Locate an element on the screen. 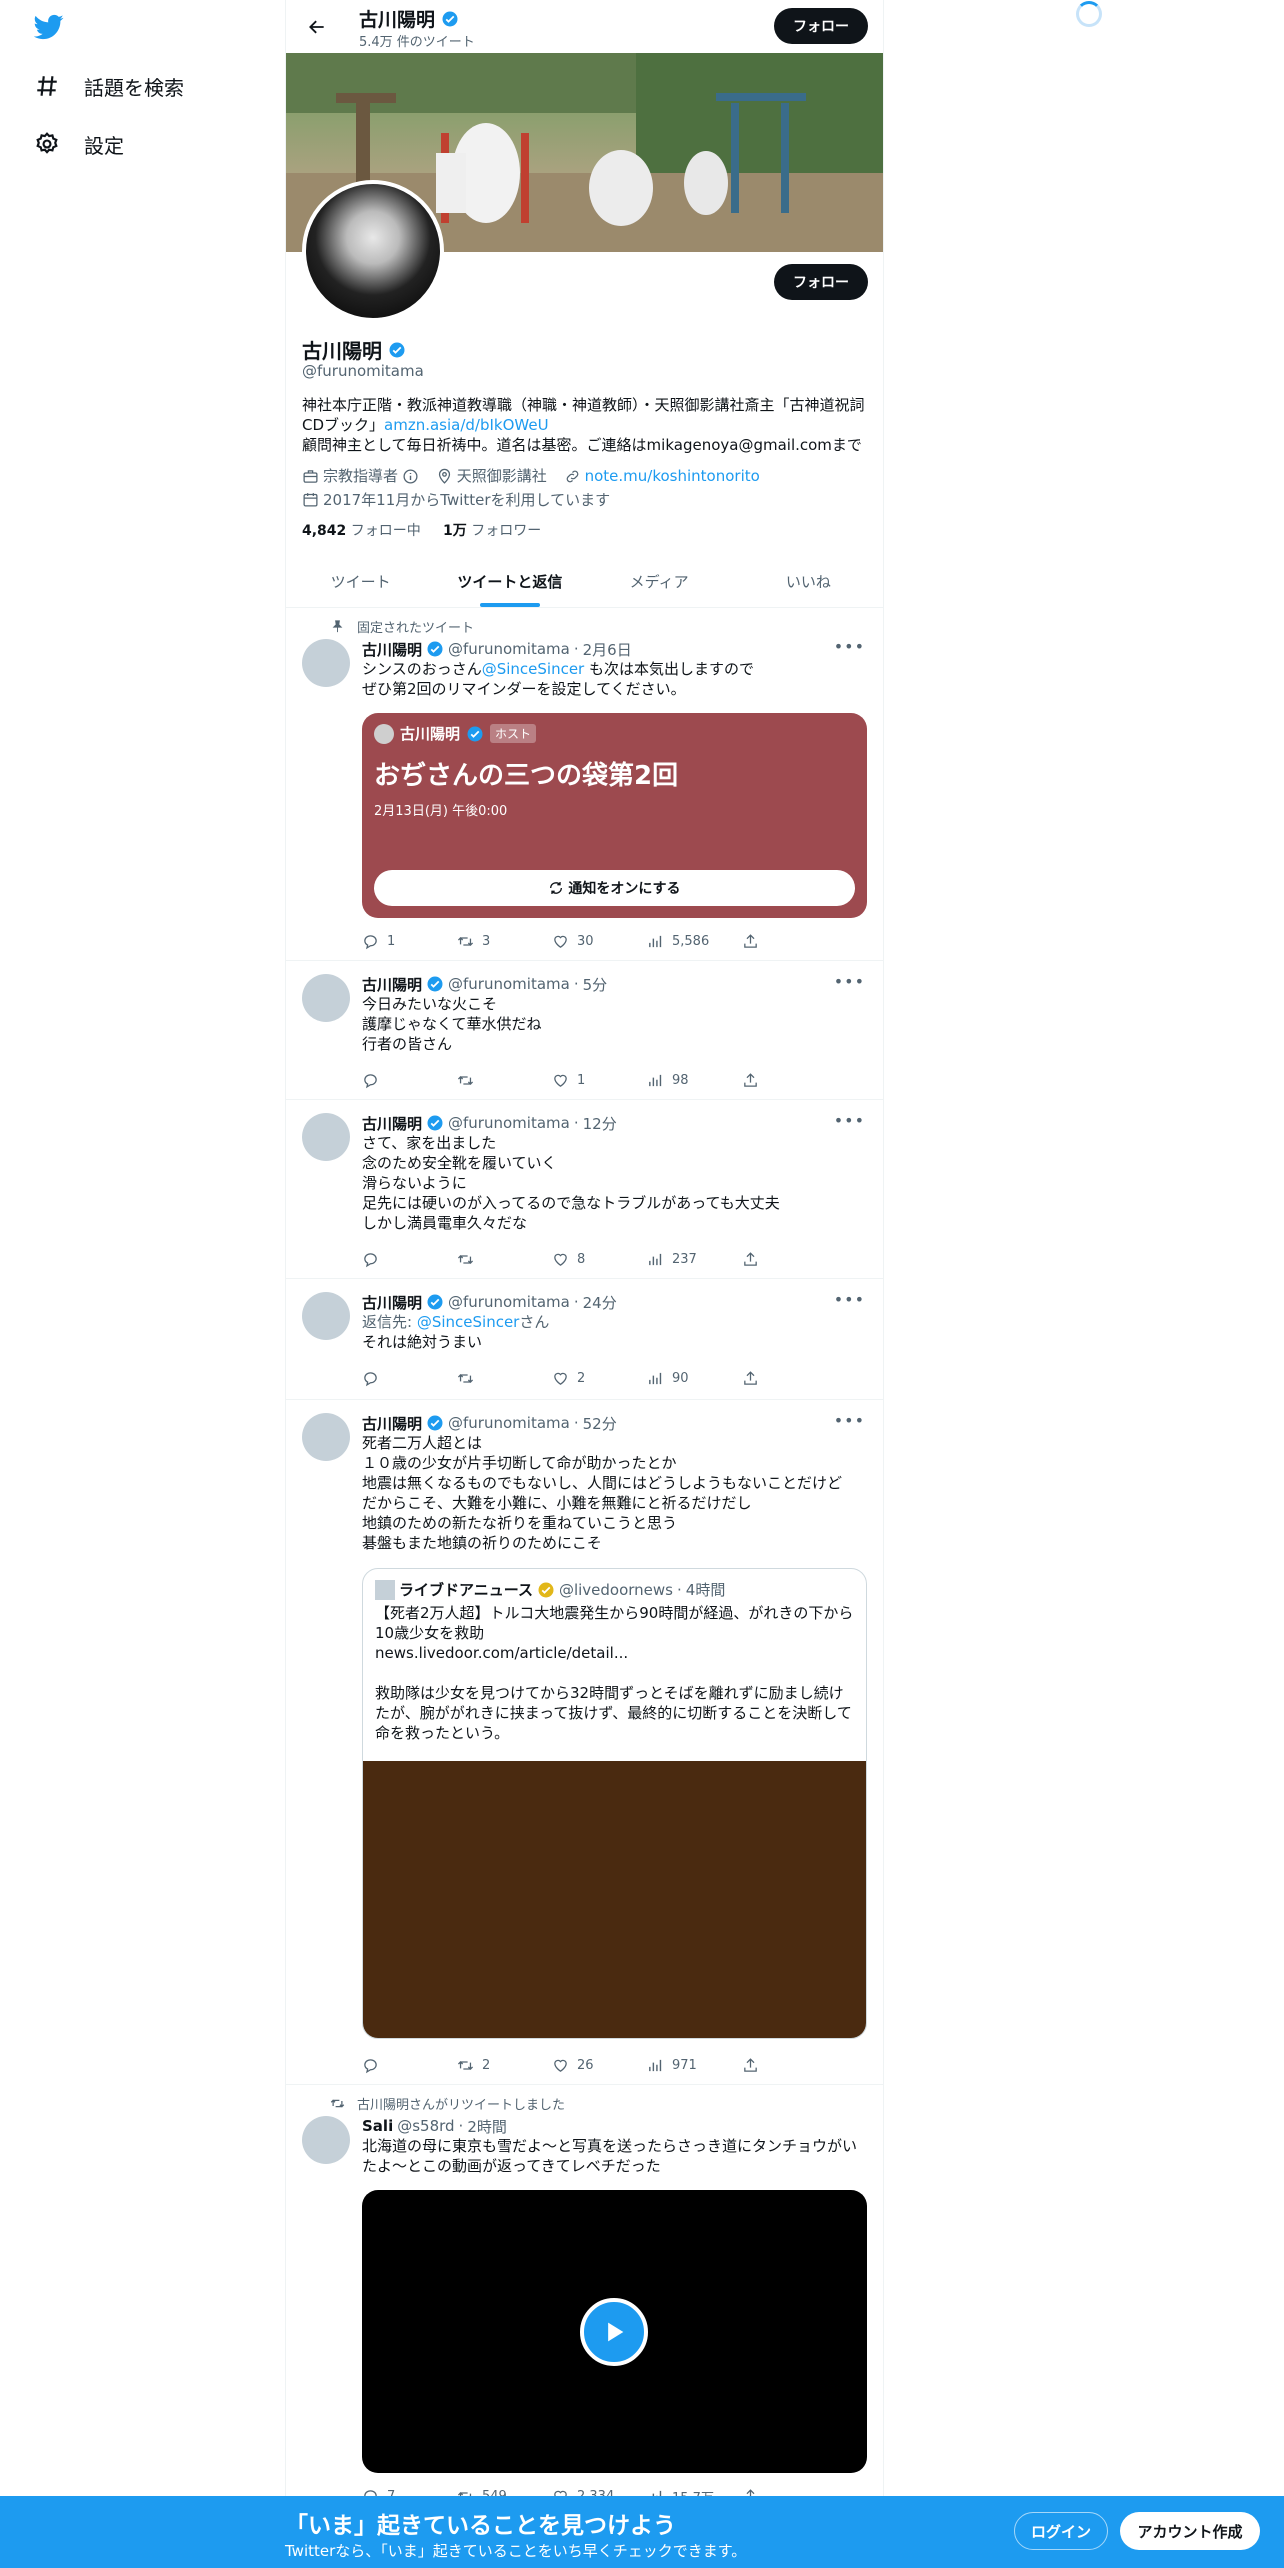 This screenshot has width=1284, height=2568. quote-author-handle: @livedoornews is located at coordinates (615, 1589).